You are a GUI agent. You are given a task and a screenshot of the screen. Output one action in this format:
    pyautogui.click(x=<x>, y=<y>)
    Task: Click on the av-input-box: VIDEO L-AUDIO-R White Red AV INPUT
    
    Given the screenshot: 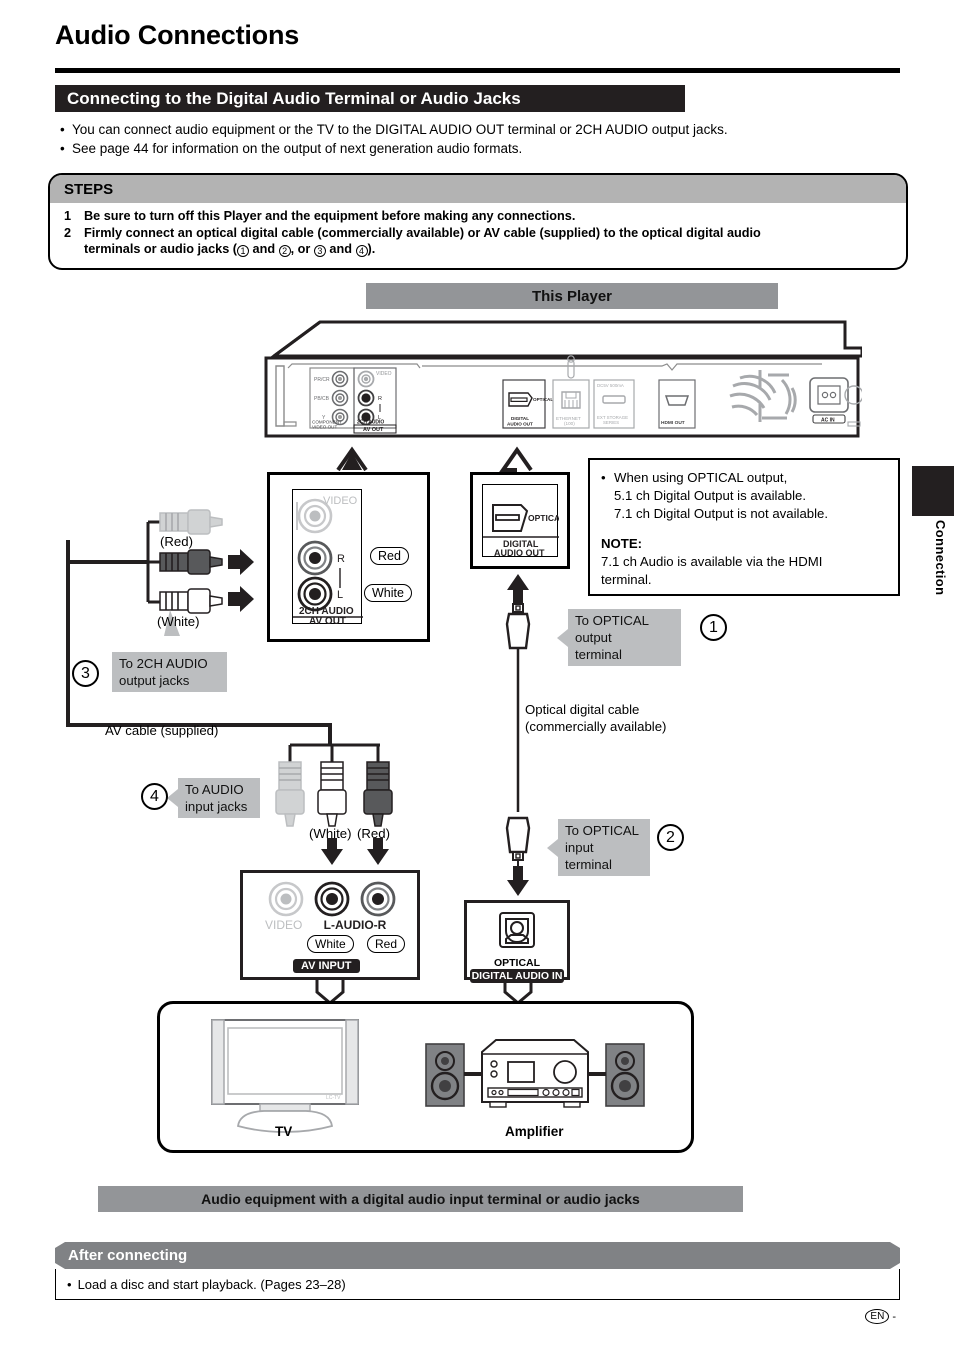 What is the action you would take?
    pyautogui.click(x=330, y=925)
    